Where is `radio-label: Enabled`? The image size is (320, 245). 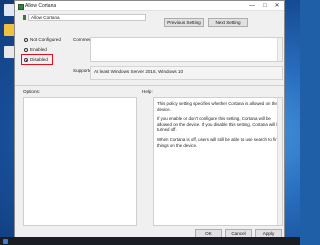 radio-label: Enabled is located at coordinates (38, 50).